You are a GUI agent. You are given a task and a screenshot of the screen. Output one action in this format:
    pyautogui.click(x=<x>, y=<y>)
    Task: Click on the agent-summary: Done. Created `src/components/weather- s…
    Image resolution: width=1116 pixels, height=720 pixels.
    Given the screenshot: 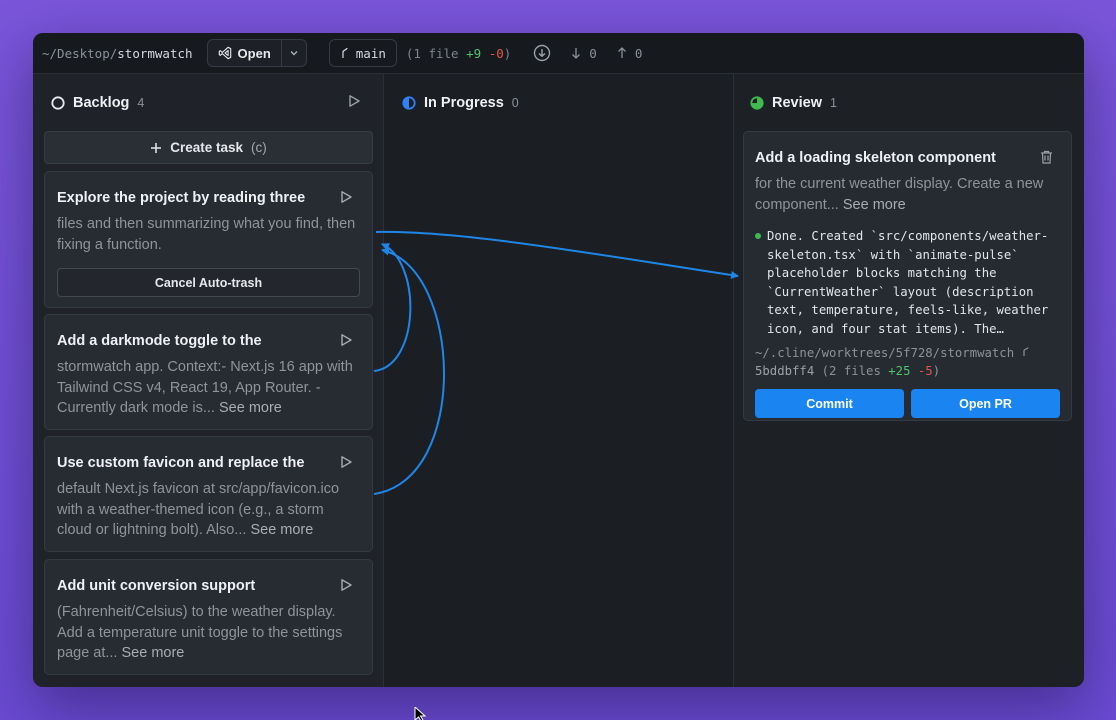 What is the action you would take?
    pyautogui.click(x=907, y=282)
    